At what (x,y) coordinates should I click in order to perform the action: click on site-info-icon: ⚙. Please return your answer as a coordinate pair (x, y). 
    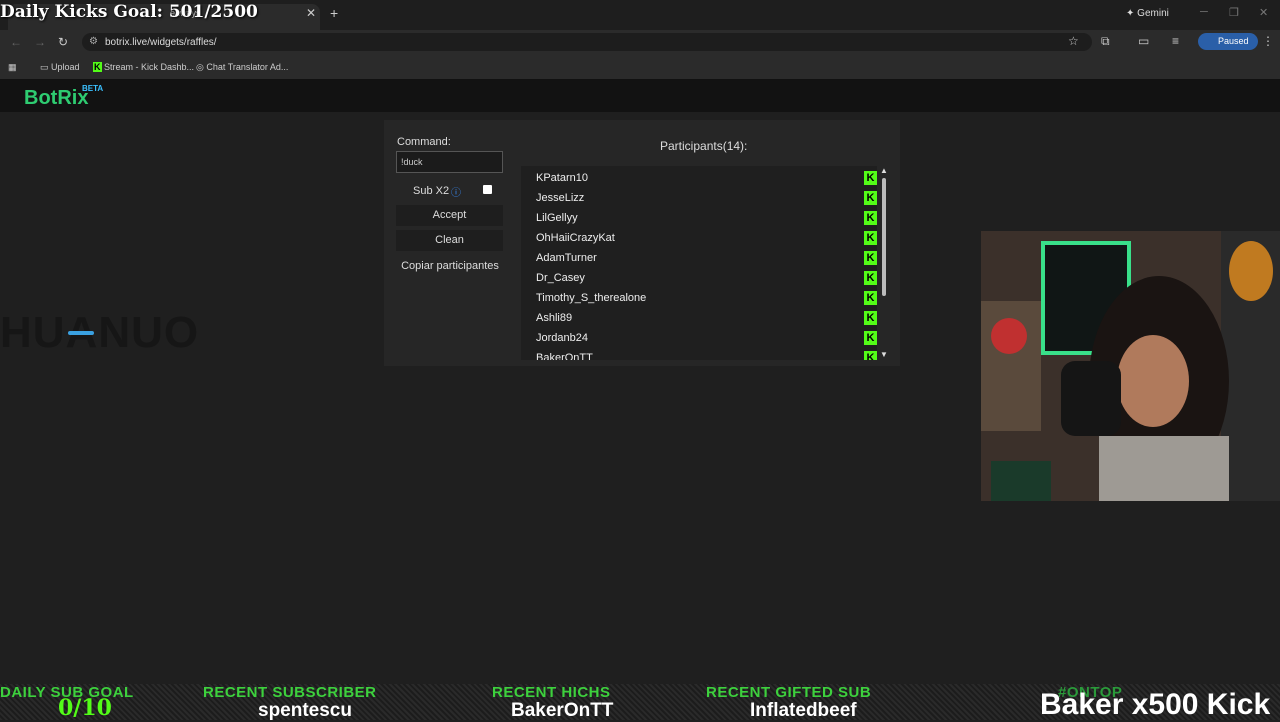
    Looking at the image, I should click on (93, 41).